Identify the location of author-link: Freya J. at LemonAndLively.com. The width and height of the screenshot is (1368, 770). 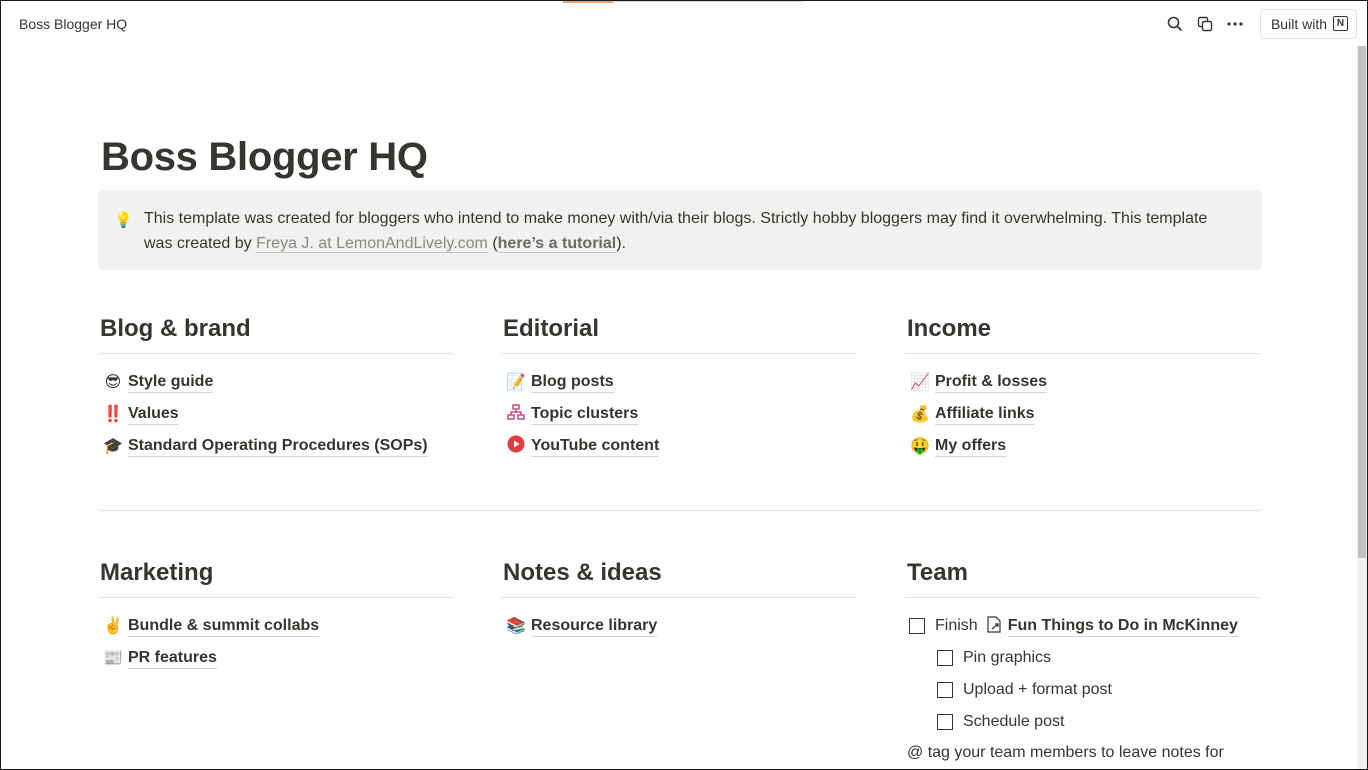
(372, 244).